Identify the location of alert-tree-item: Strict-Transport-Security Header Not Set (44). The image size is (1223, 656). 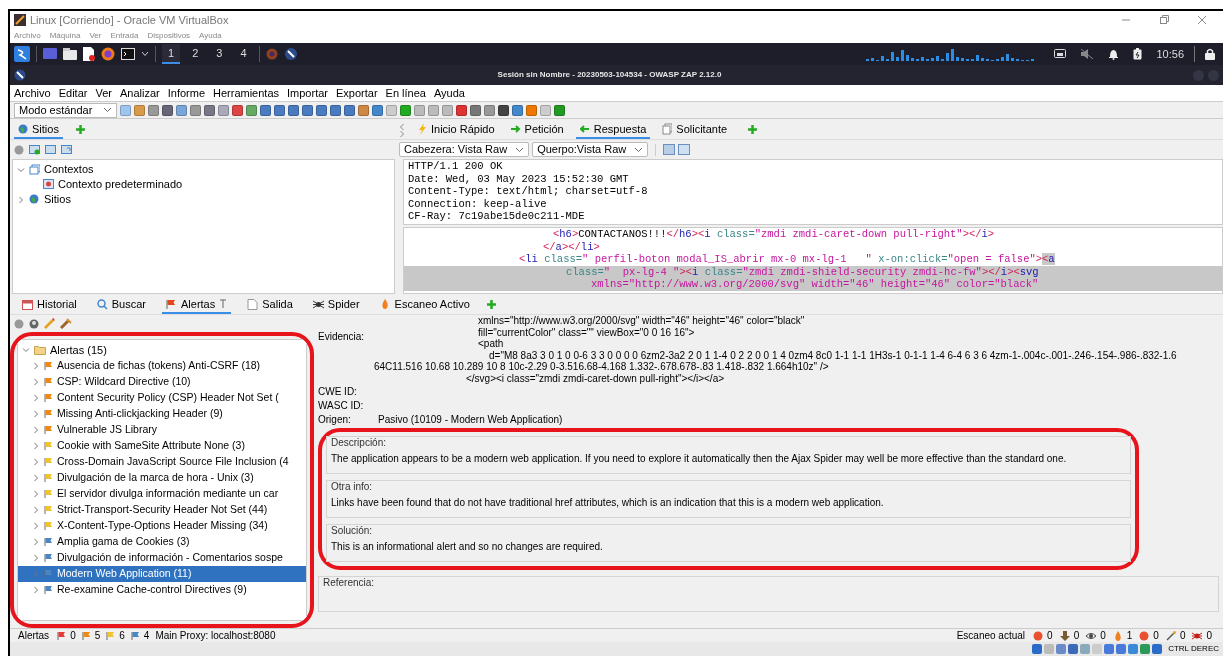
(162, 510).